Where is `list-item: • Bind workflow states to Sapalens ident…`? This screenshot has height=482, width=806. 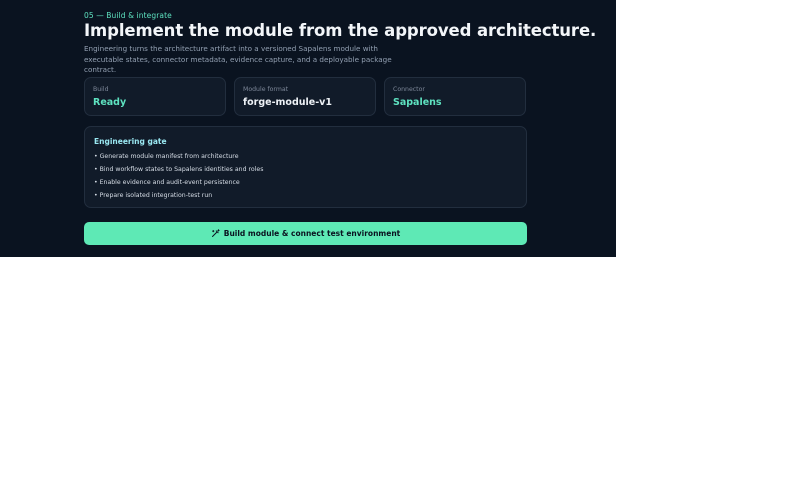
list-item: • Bind workflow states to Sapalens ident… is located at coordinates (179, 169).